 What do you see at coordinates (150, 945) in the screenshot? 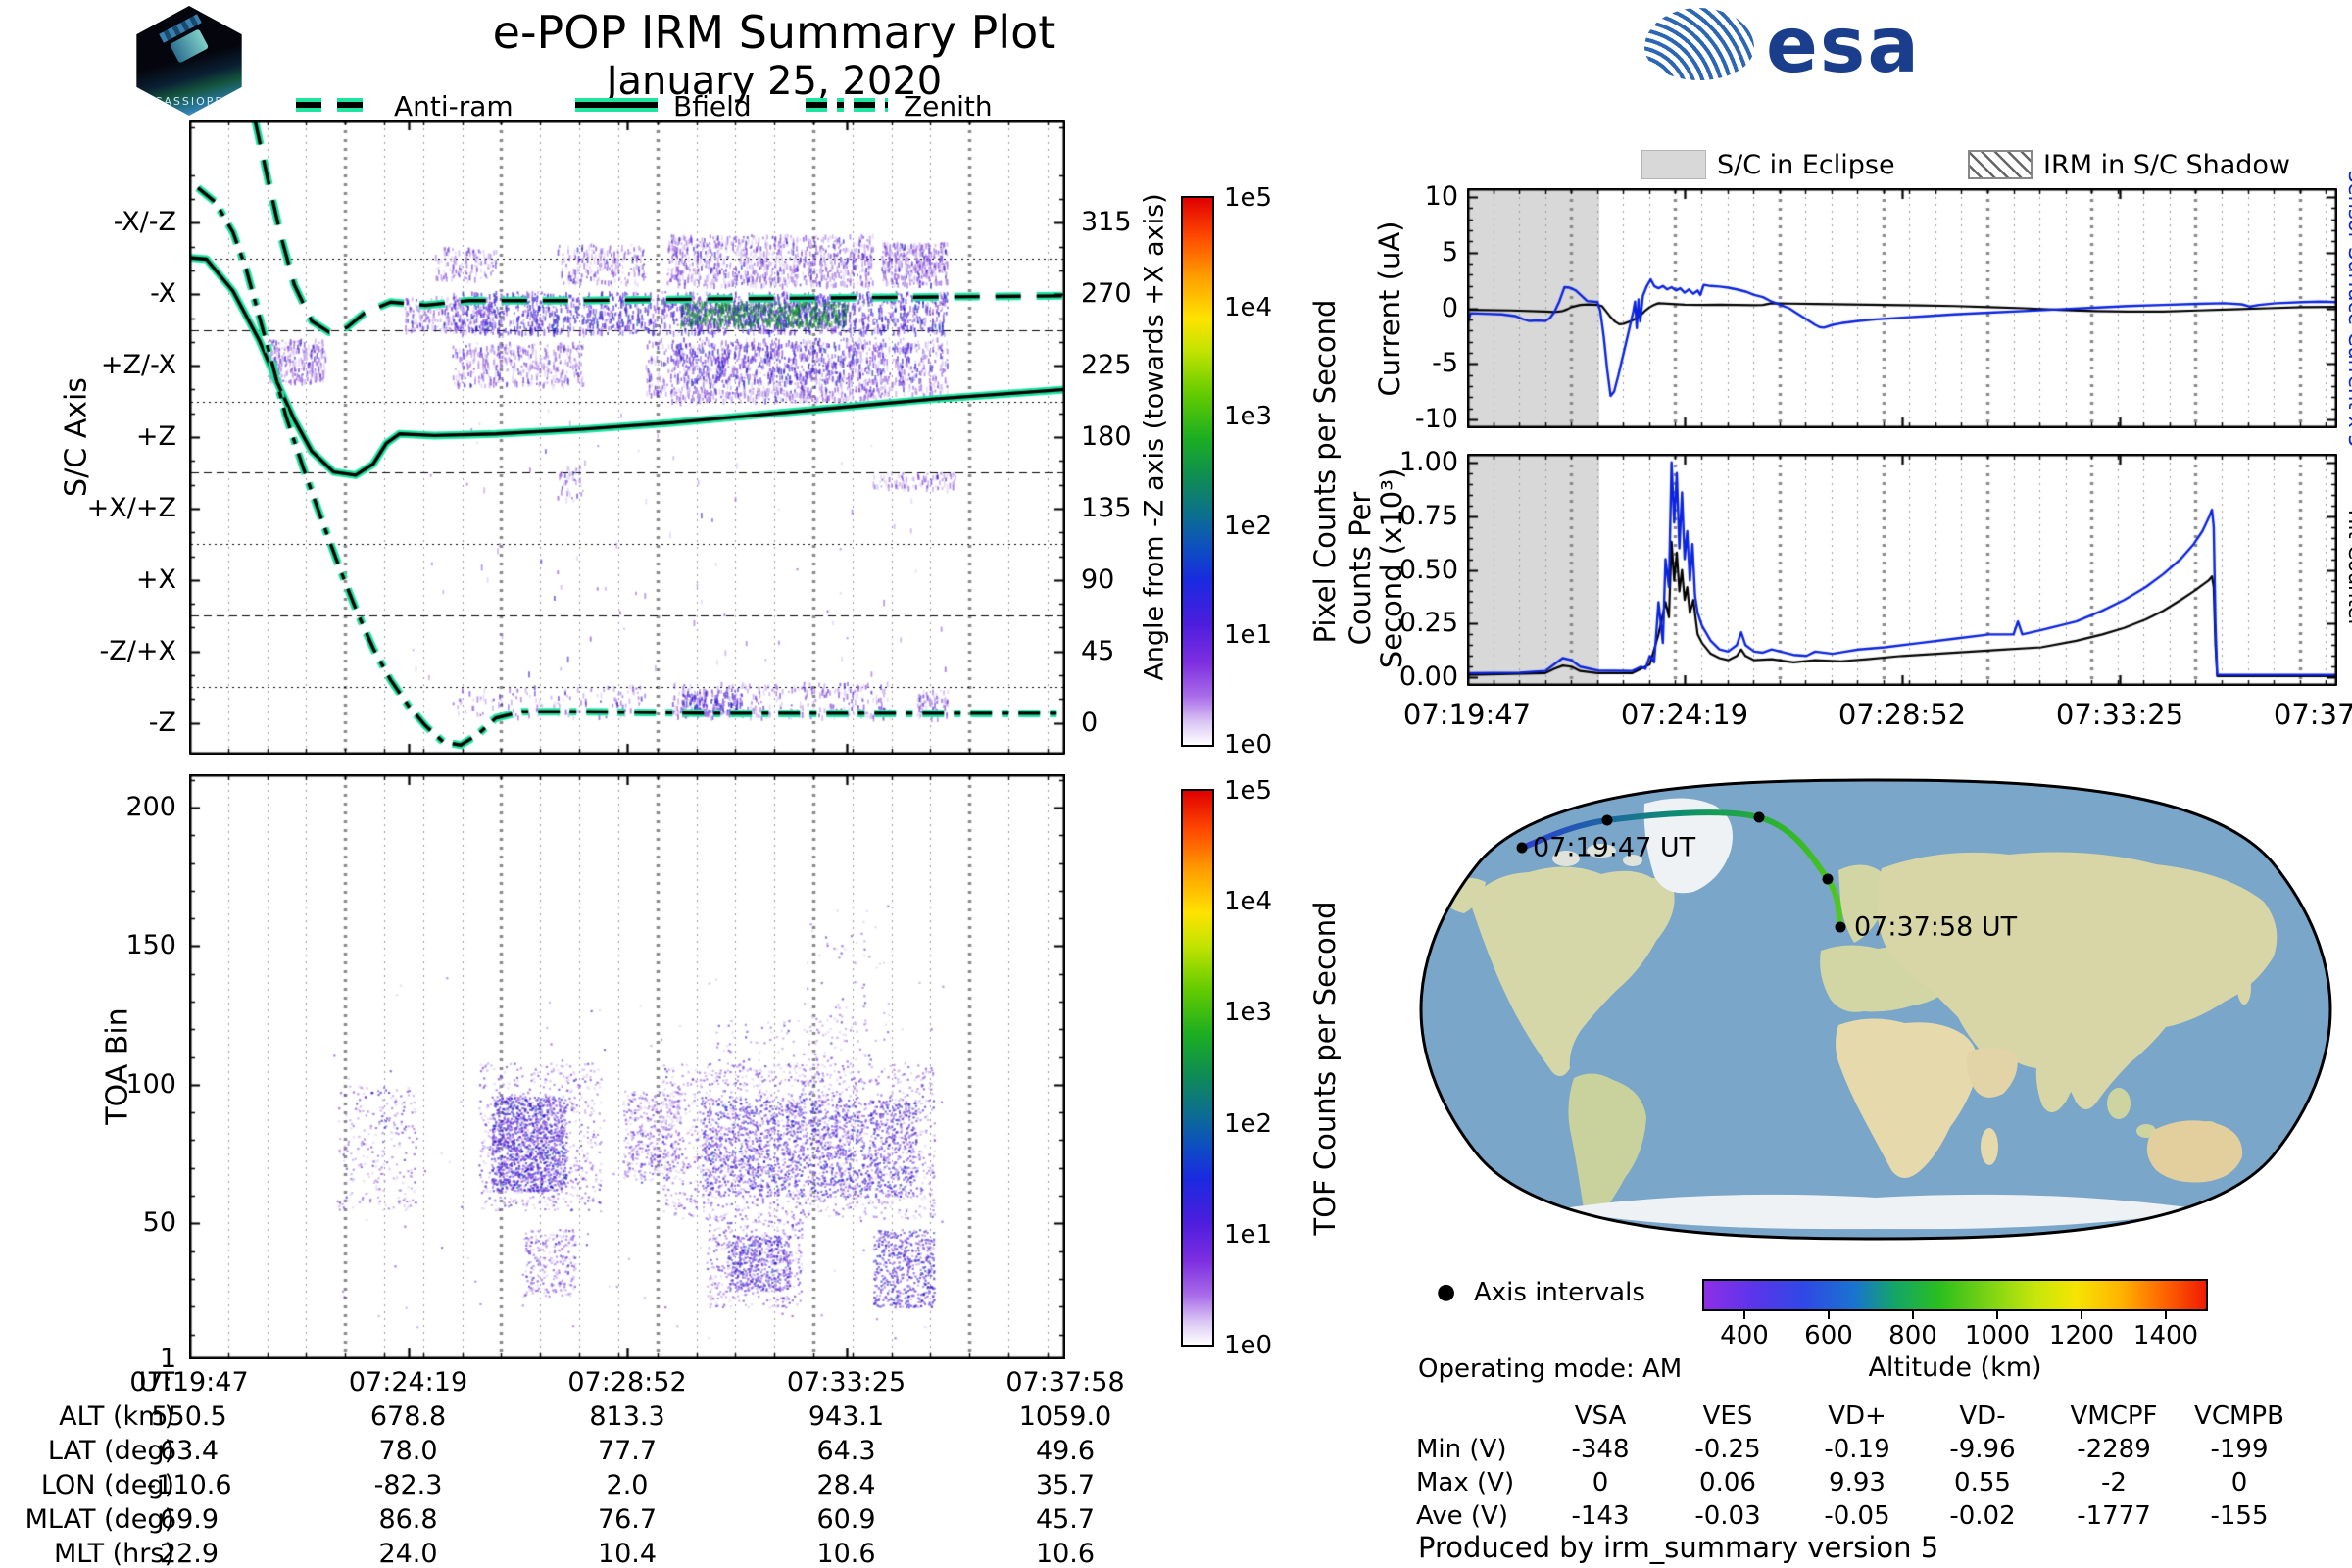
I see `toa-ytick: 150` at bounding box center [150, 945].